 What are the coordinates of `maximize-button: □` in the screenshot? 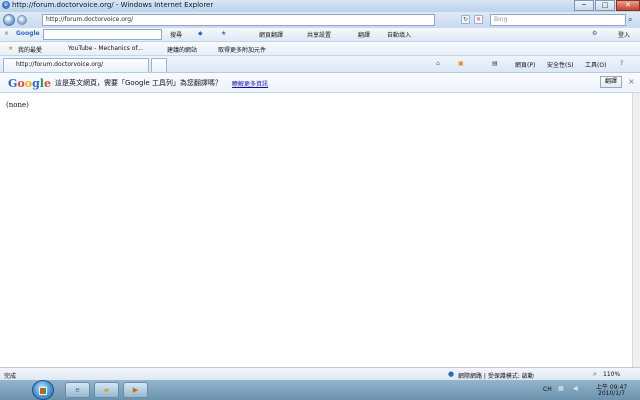 It's located at (605, 5).